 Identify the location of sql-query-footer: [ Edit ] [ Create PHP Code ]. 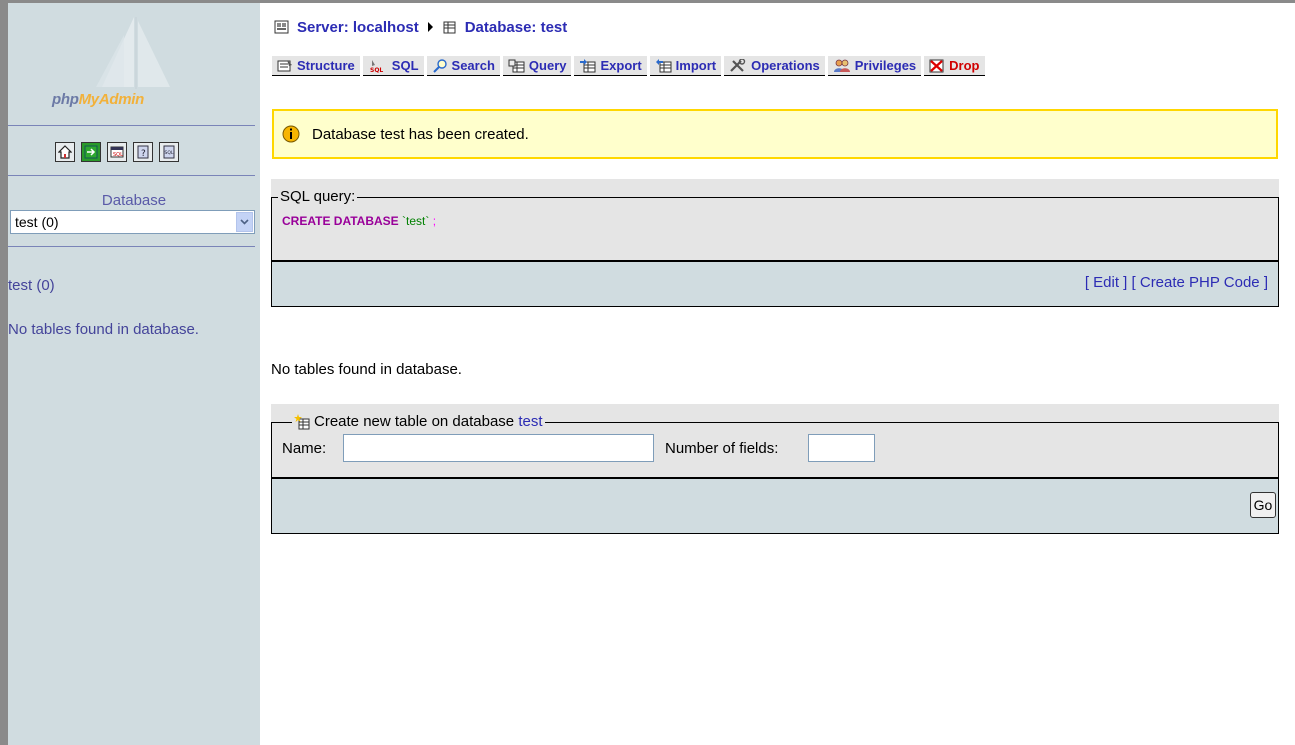
(775, 283).